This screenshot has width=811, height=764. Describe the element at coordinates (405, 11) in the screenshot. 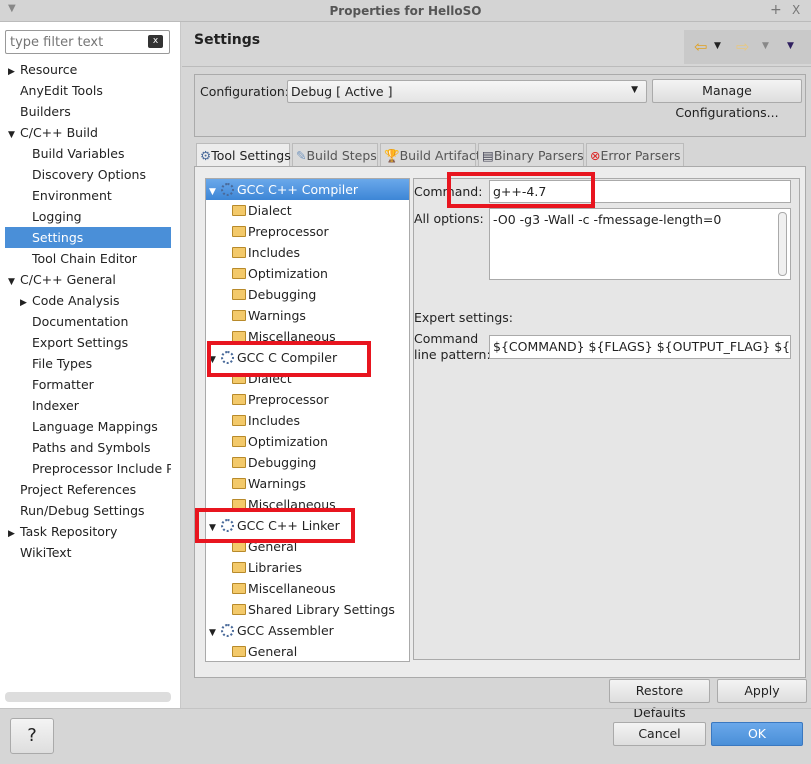

I see `title-bar: Properties for HelloSO` at that location.